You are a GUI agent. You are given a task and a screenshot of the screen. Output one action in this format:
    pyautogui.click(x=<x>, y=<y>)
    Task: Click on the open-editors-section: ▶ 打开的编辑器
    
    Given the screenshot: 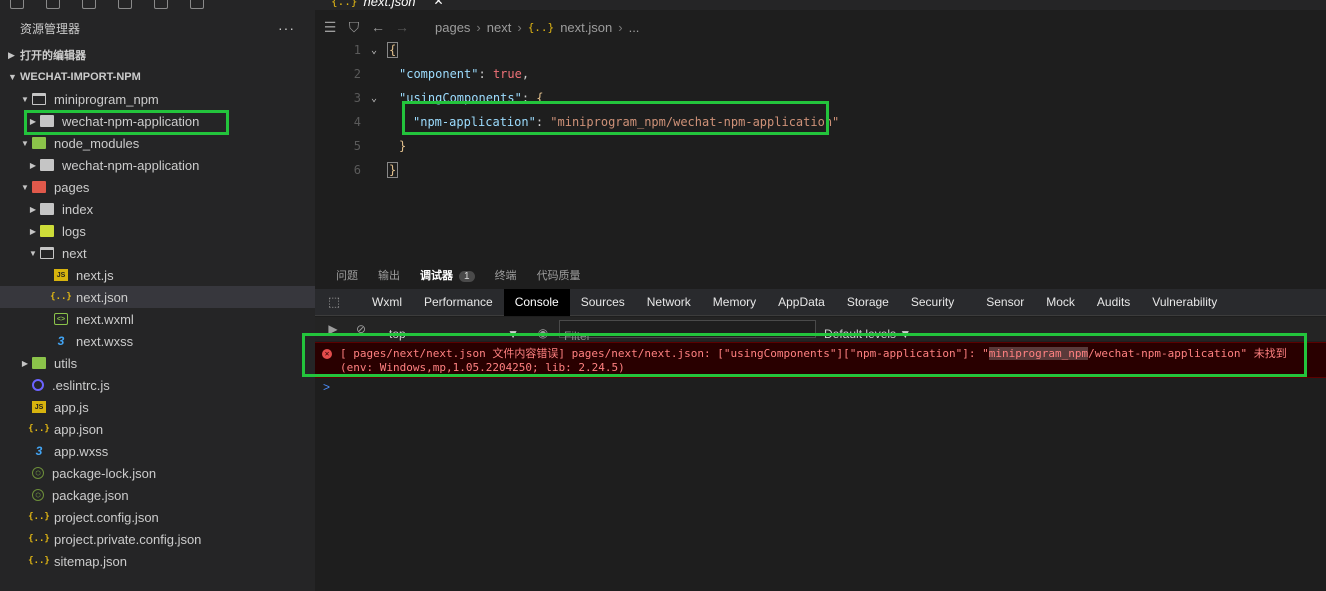 What is the action you would take?
    pyautogui.click(x=157, y=55)
    